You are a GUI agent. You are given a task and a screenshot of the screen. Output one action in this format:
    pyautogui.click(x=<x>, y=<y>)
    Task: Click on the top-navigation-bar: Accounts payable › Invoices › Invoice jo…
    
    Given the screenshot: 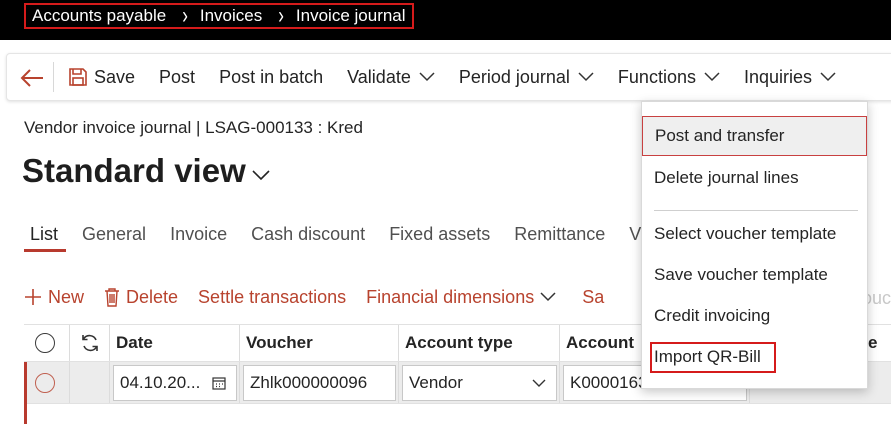 What is the action you would take?
    pyautogui.click(x=445, y=20)
    